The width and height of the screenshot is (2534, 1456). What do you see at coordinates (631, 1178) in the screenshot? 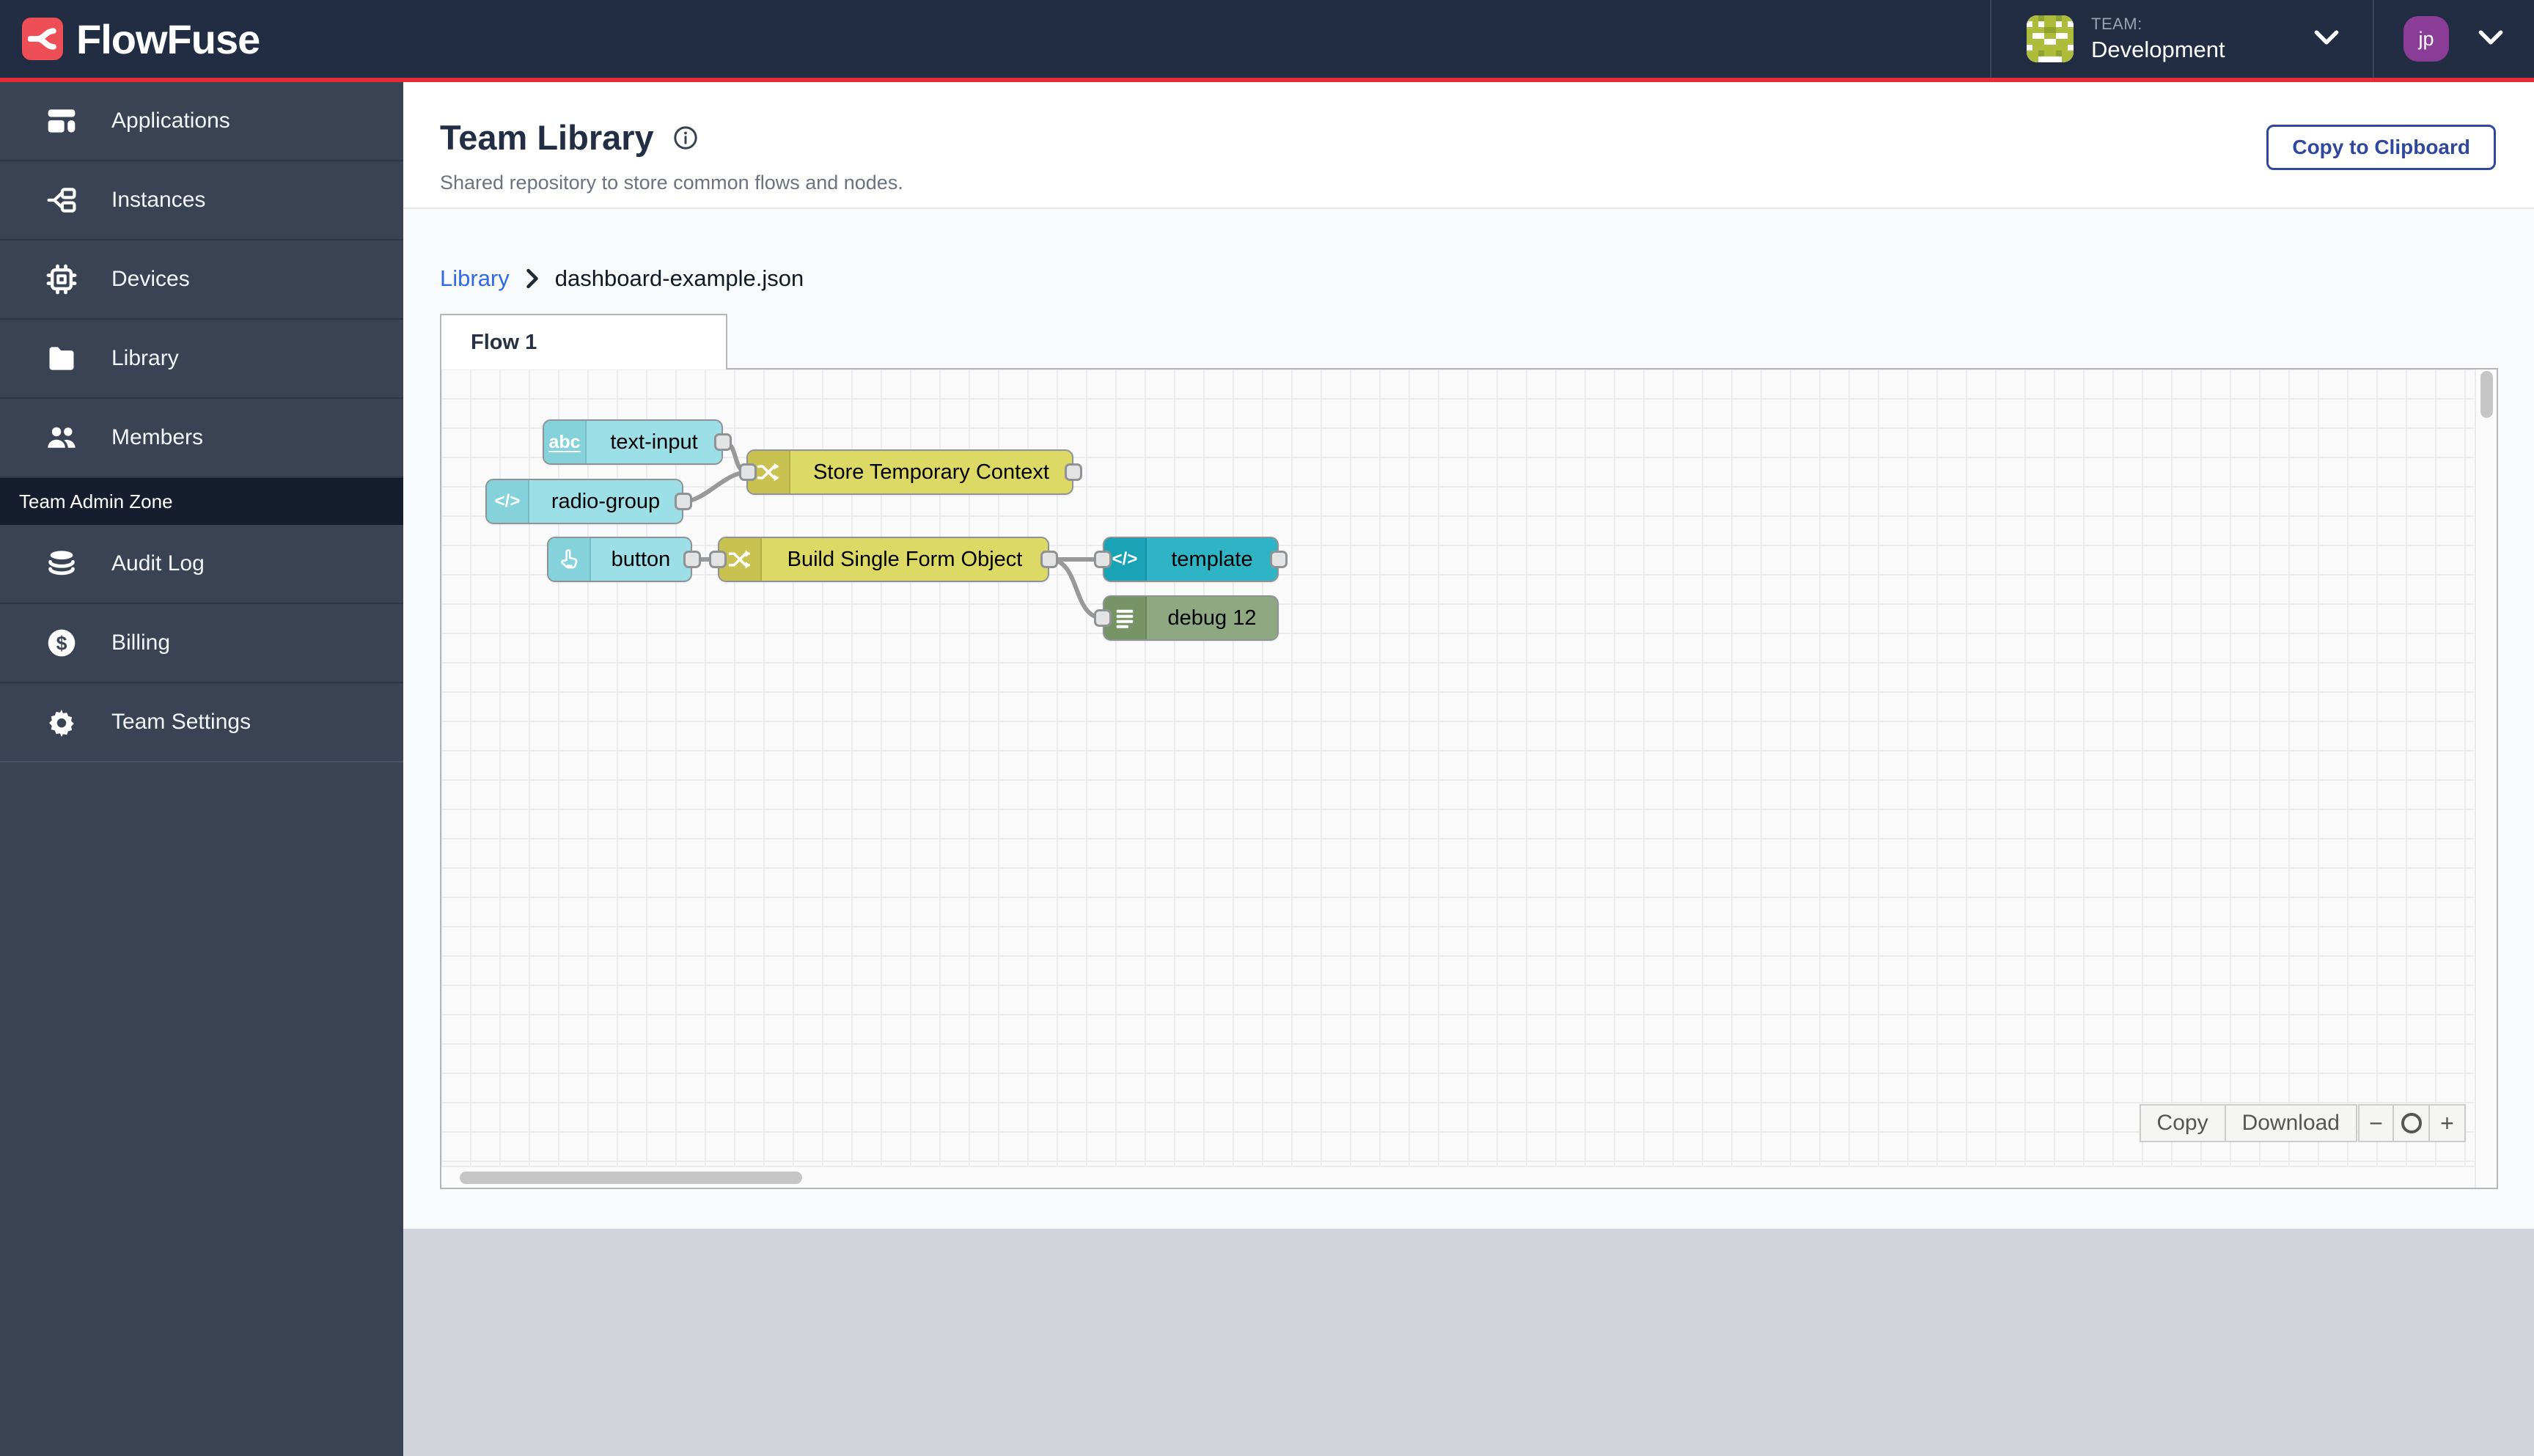
I see `horizontal-scrollbar-thumb` at bounding box center [631, 1178].